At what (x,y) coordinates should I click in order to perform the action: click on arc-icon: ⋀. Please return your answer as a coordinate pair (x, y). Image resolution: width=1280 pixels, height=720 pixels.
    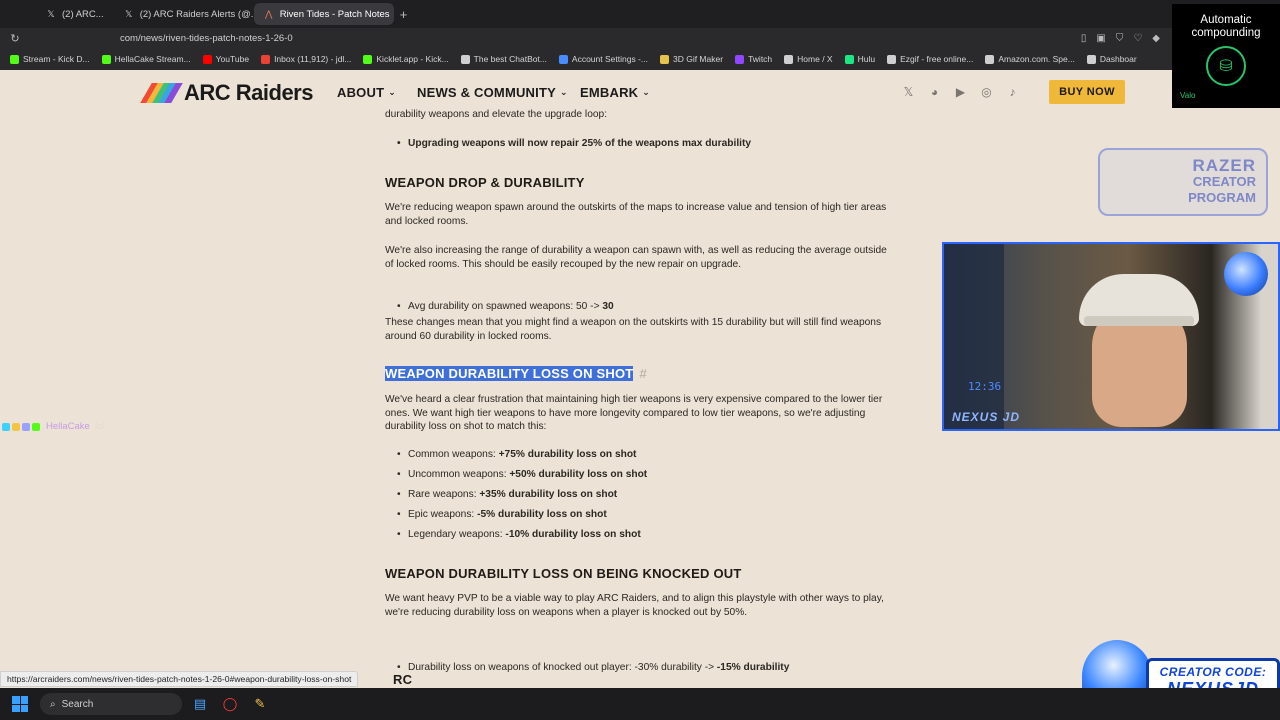
    Looking at the image, I should click on (269, 14).